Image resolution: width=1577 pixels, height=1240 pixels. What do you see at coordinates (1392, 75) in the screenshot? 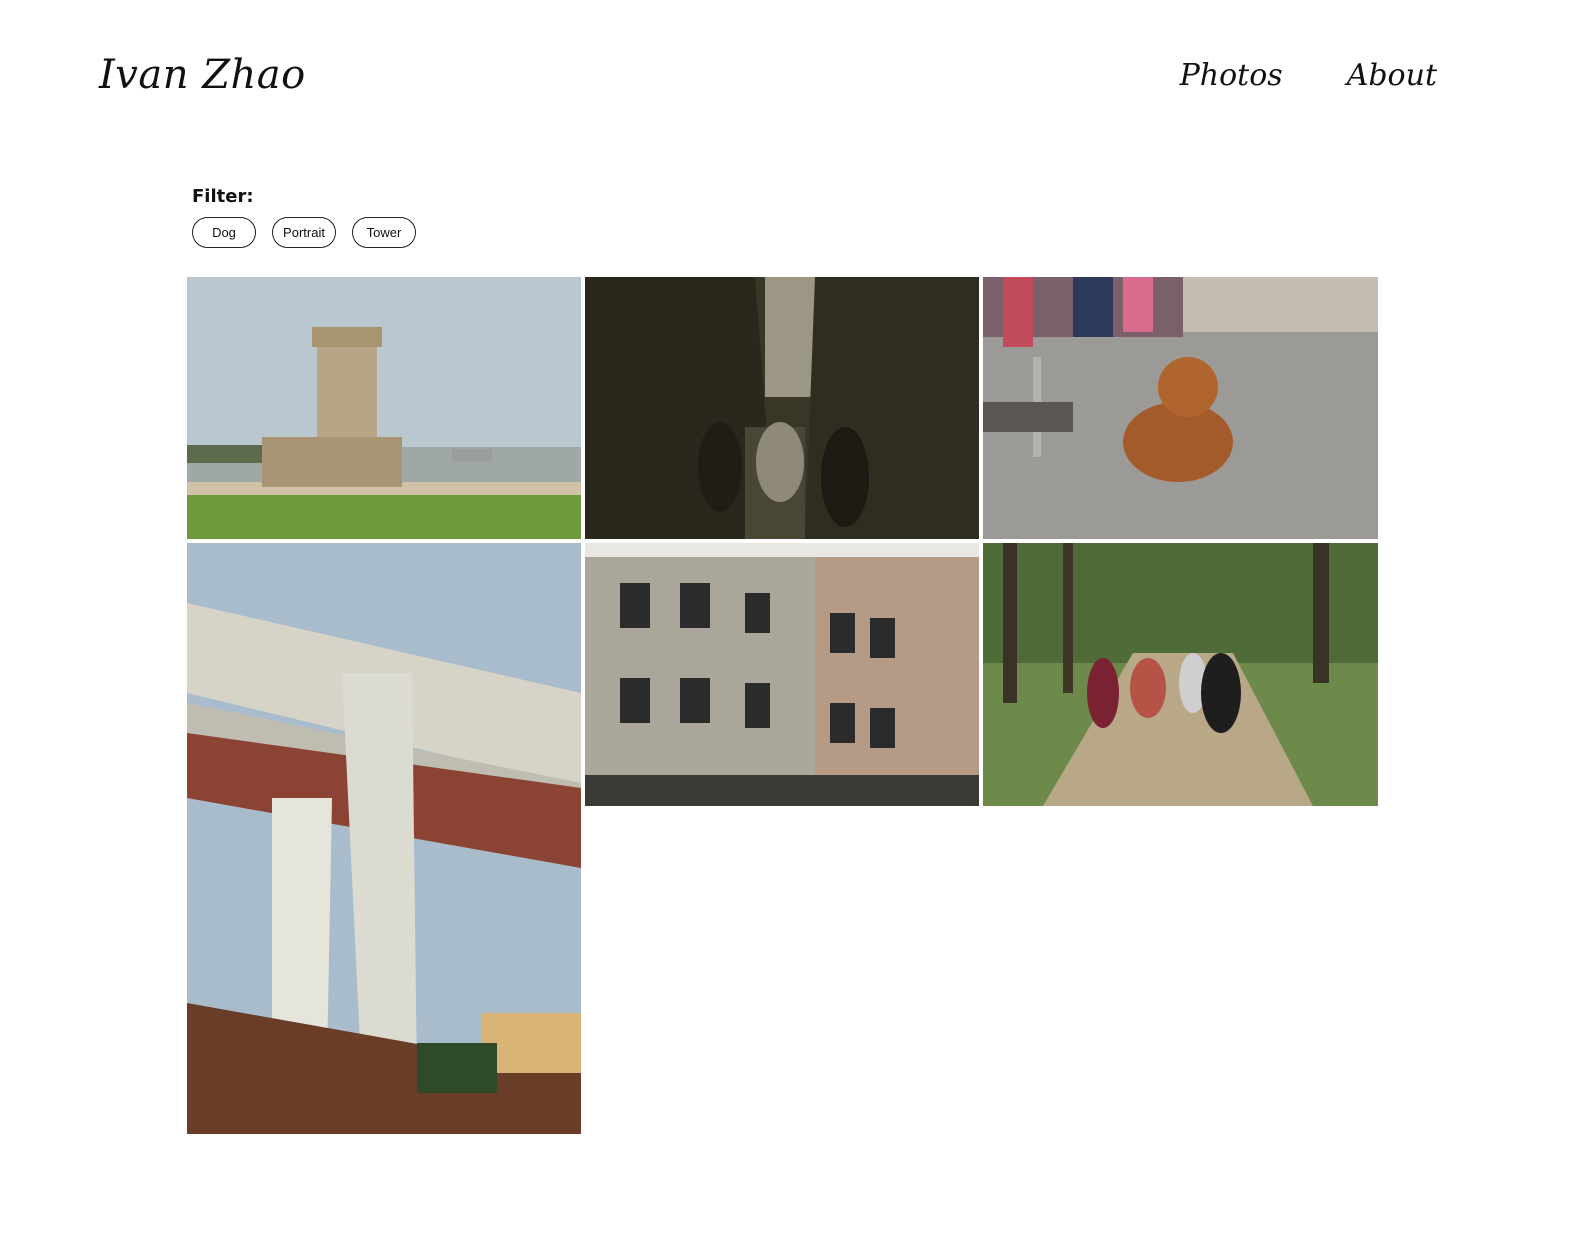
I see `nav-about-link: About` at bounding box center [1392, 75].